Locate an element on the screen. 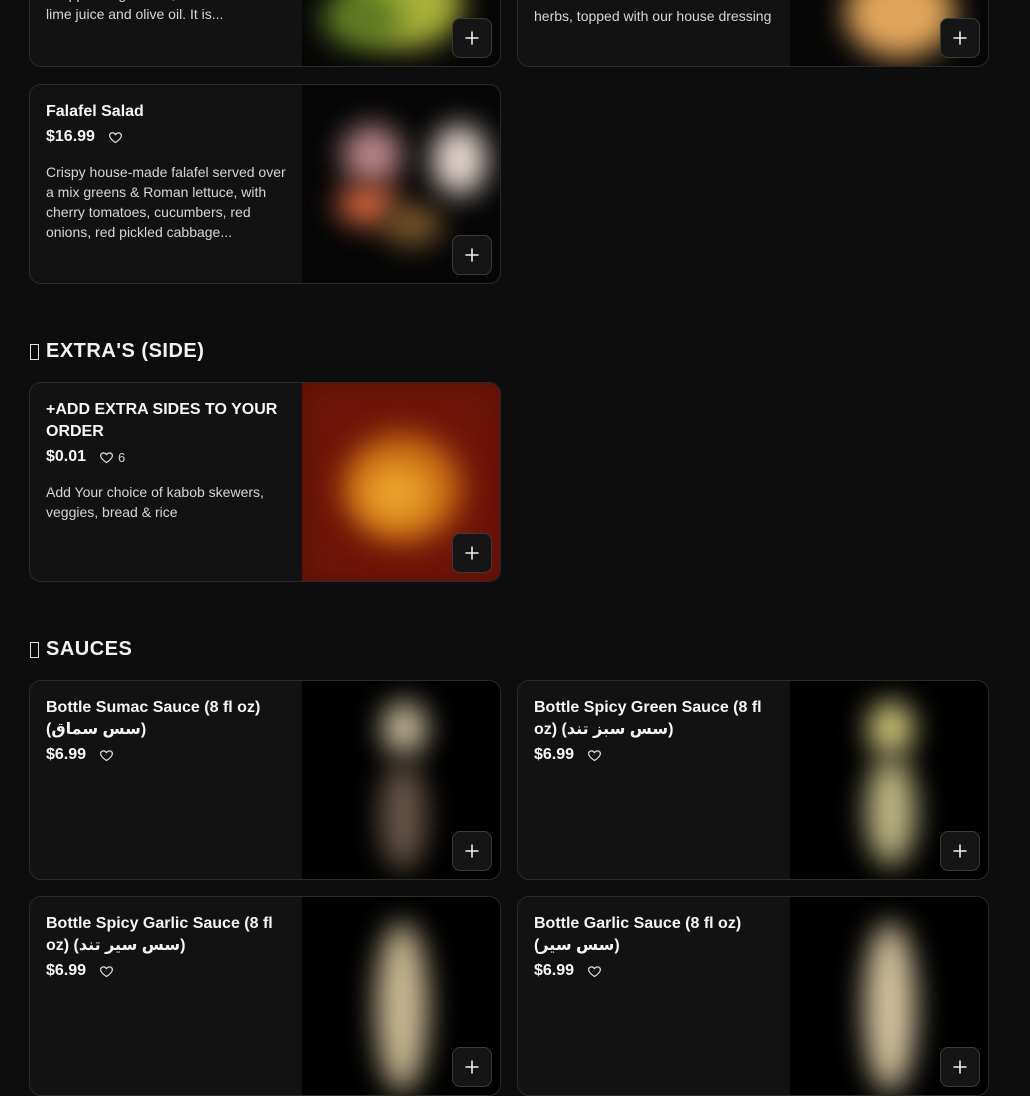 The width and height of the screenshot is (1030, 1096). item-price: $0.01 is located at coordinates (66, 456).